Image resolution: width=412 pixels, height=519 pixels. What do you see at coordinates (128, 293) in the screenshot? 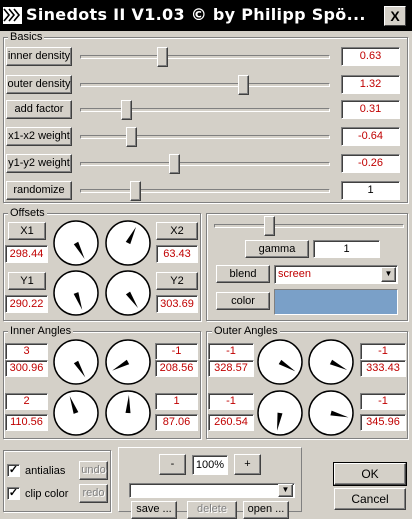
I see `y2-dial` at bounding box center [128, 293].